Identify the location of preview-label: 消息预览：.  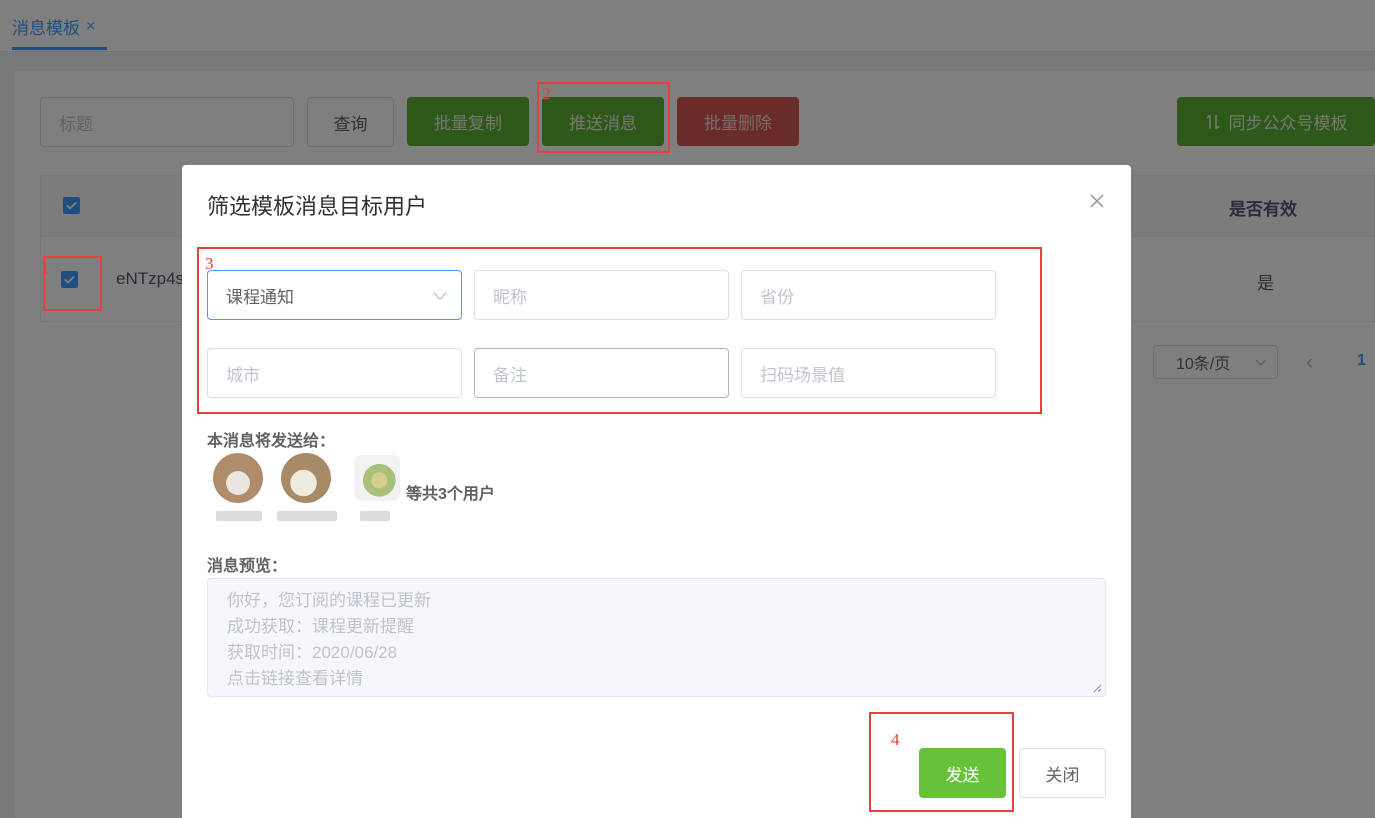
(247, 566).